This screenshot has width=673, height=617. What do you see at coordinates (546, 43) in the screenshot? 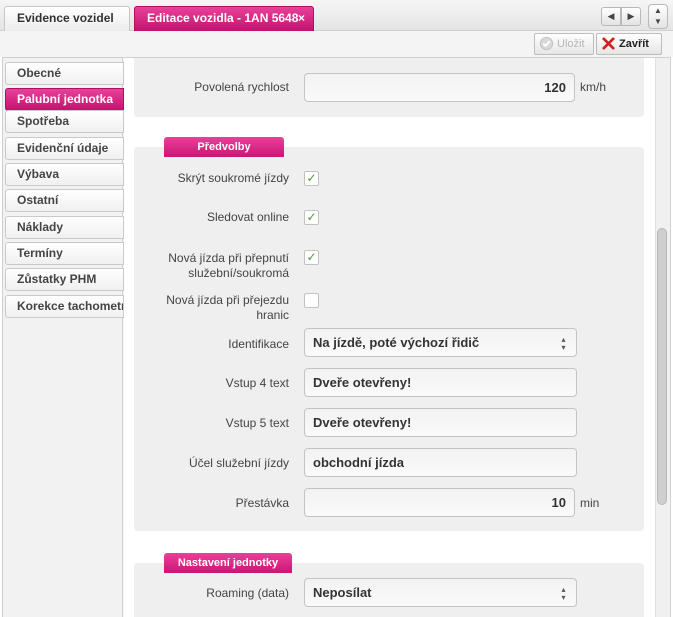
I see `check-circle-icon` at bounding box center [546, 43].